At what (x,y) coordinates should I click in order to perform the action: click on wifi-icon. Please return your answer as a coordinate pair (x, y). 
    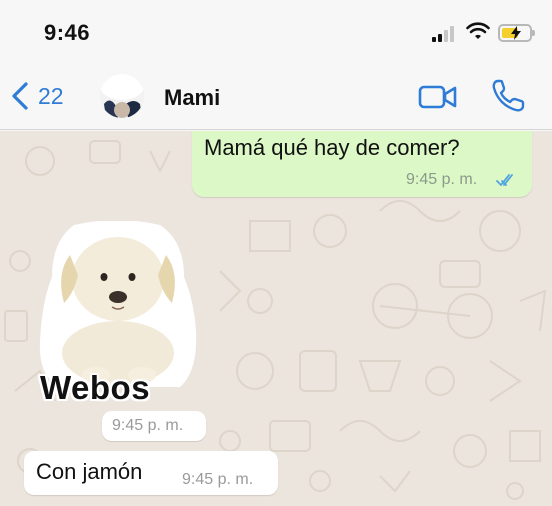
    Looking at the image, I should click on (478, 30).